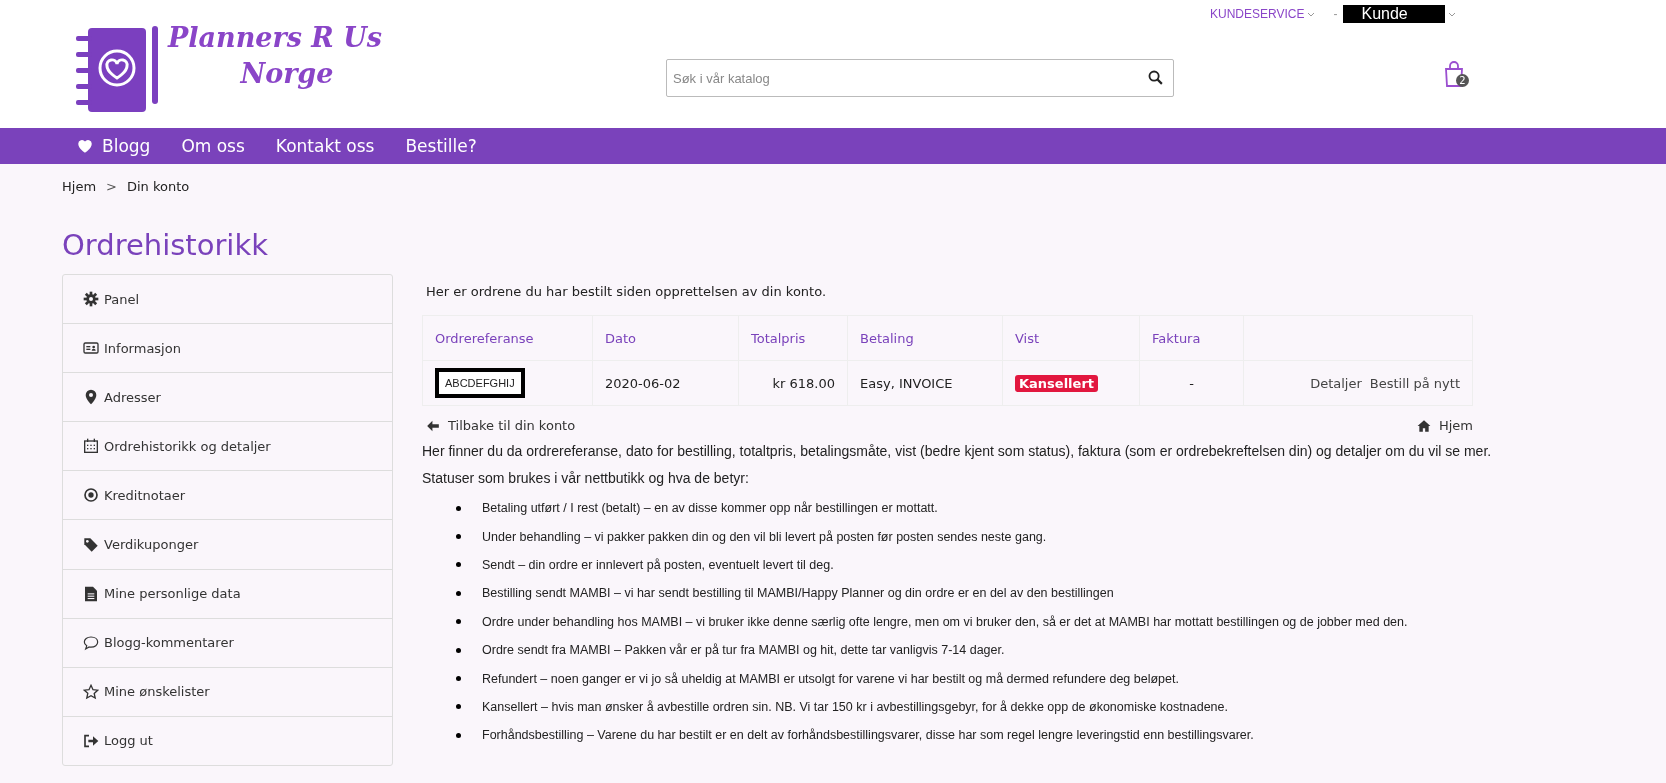 Image resolution: width=1666 pixels, height=783 pixels. What do you see at coordinates (325, 146) in the screenshot?
I see `nav-link: Kontakt oss` at bounding box center [325, 146].